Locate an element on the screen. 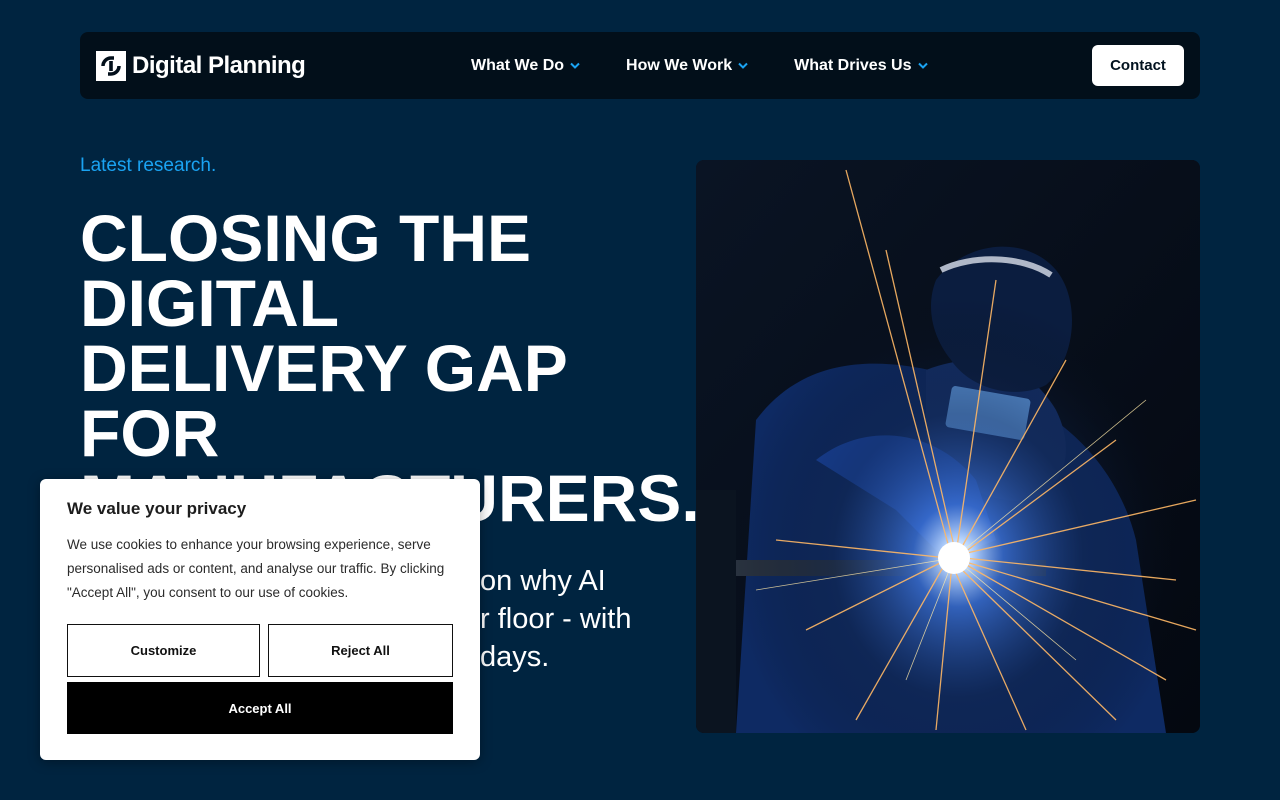 This screenshot has width=1280, height=800. hero-eyebrow: Latest research. is located at coordinates (148, 165).